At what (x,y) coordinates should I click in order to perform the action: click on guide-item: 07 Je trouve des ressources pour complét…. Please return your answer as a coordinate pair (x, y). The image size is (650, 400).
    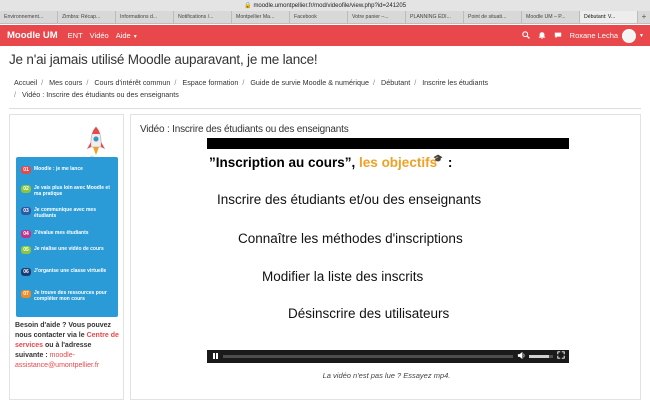
    Looking at the image, I should click on (67, 296).